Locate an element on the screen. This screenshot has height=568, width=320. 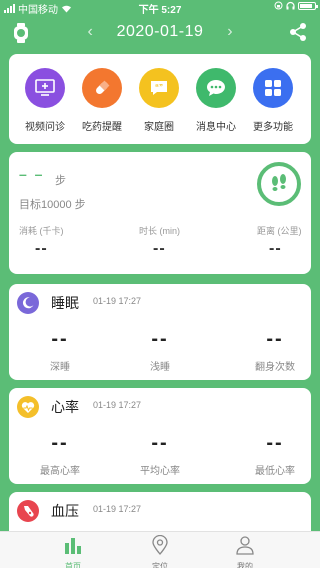
lock-rotation-icon is located at coordinates (278, 5).